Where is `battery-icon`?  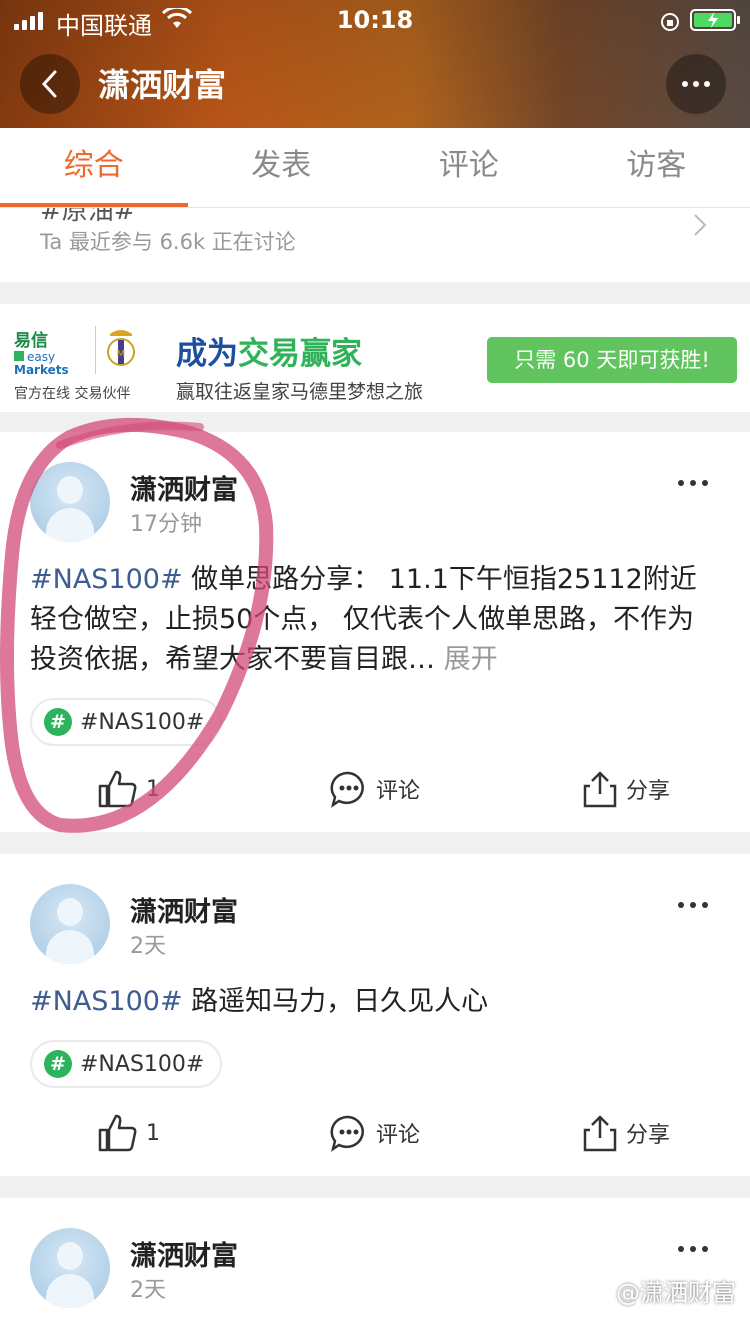
battery-icon is located at coordinates (715, 20).